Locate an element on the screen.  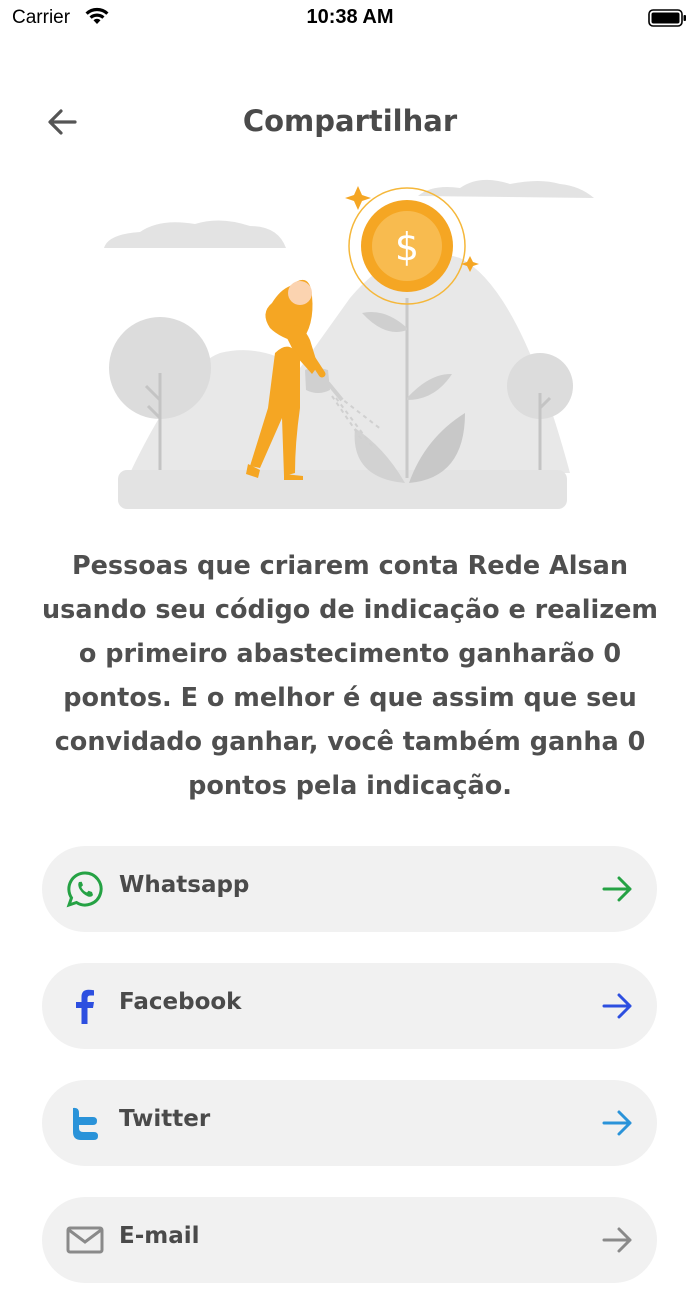
share-email-button: E-mail is located at coordinates (349, 1240).